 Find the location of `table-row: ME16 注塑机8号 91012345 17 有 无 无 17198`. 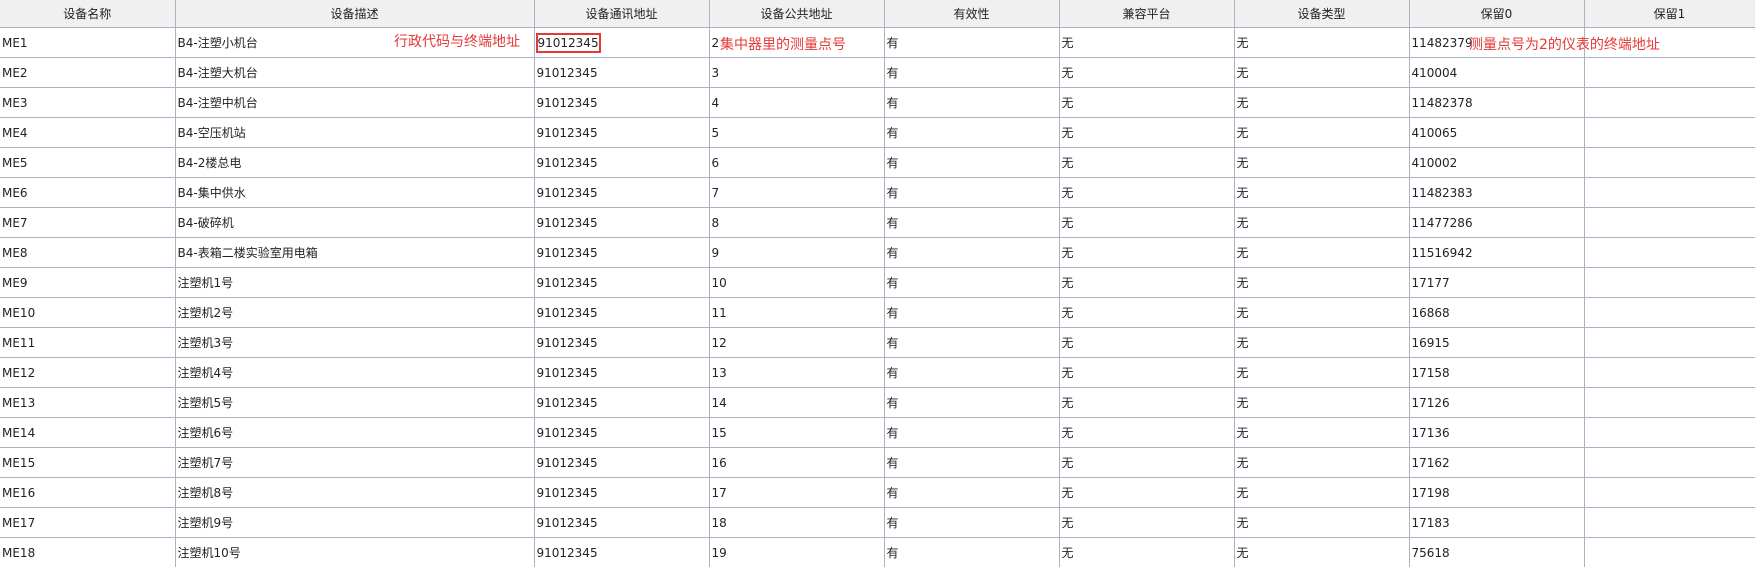

table-row: ME16 注塑机8号 91012345 17 有 无 无 17198 is located at coordinates (877, 492).